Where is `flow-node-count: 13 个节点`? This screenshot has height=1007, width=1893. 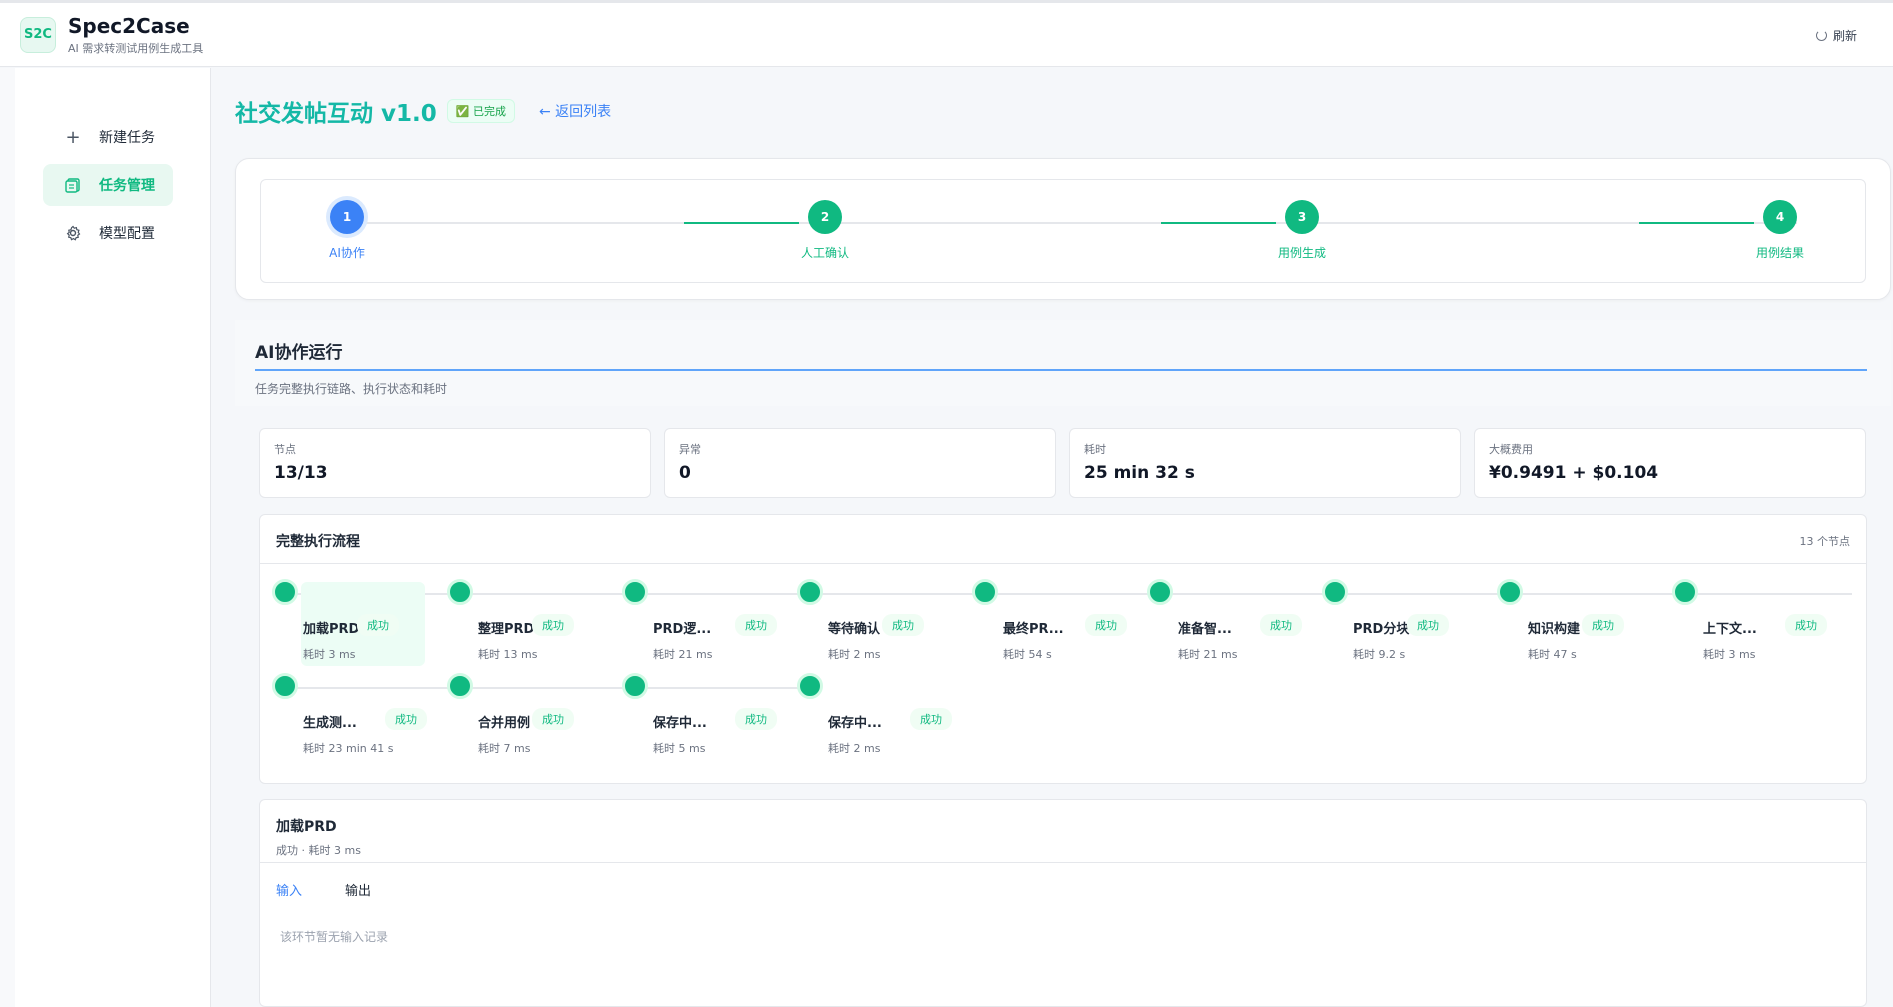
flow-node-count: 13 个节点 is located at coordinates (1825, 541).